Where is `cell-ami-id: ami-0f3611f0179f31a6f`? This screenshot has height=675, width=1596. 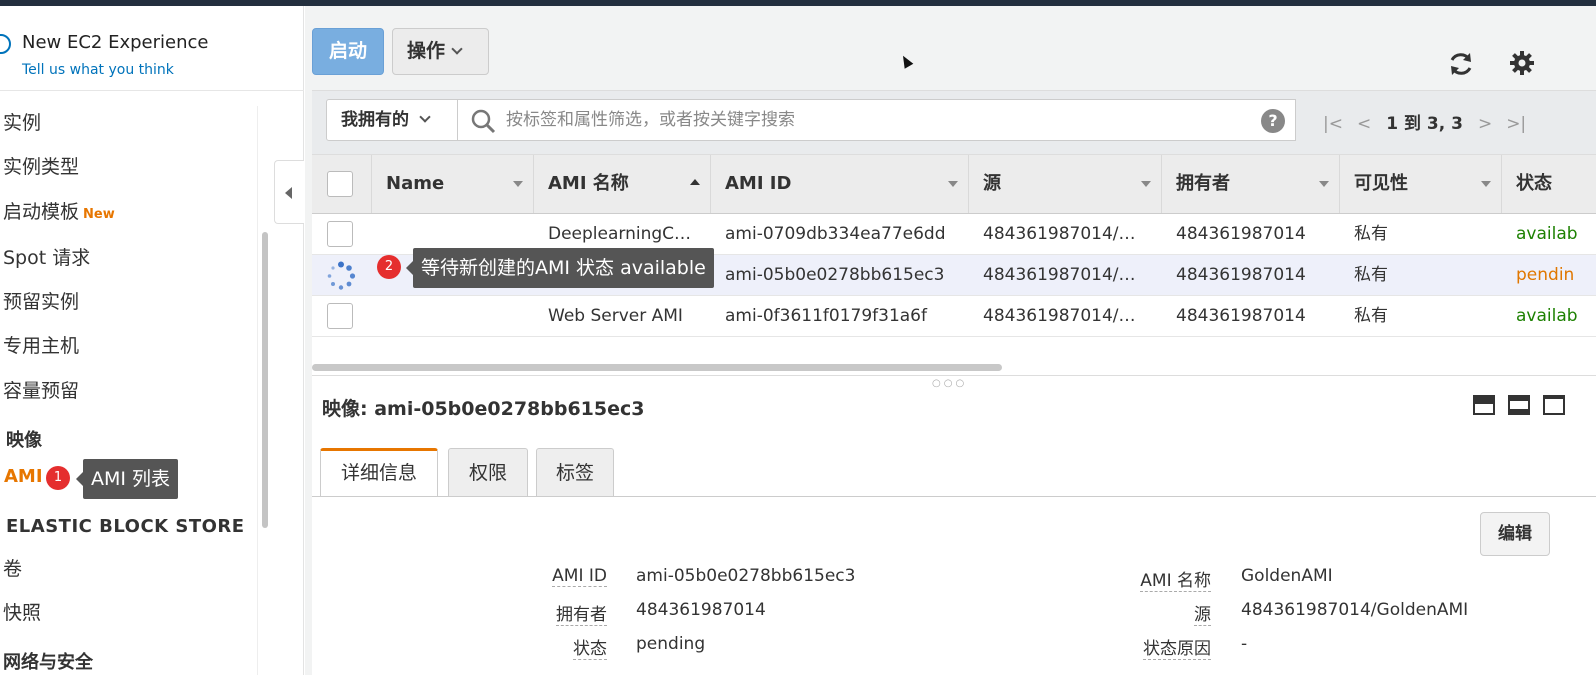 cell-ami-id: ami-0f3611f0179f31a6f is located at coordinates (826, 316).